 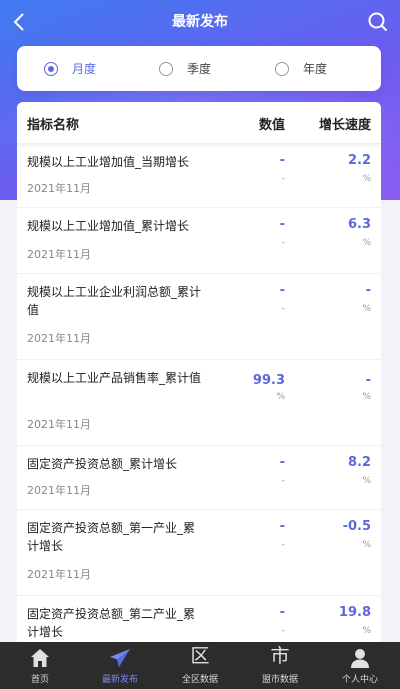 What do you see at coordinates (199, 123) in the screenshot?
I see `table-header: 指标名称 数值 增长速度` at bounding box center [199, 123].